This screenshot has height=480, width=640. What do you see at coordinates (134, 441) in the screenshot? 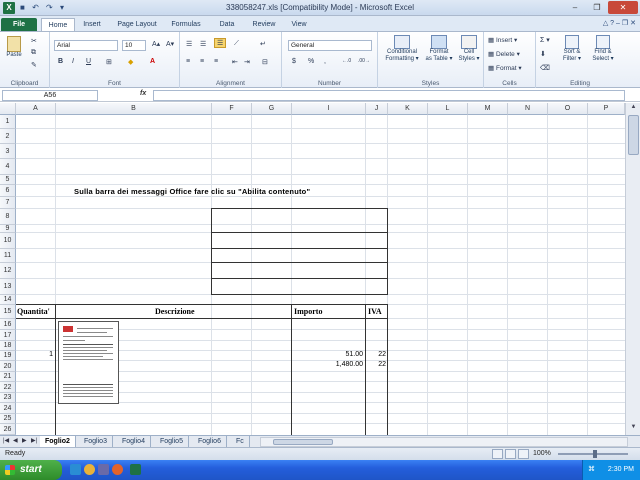
I see `sheet-tab-foglio4: Foglio4` at bounding box center [134, 441].